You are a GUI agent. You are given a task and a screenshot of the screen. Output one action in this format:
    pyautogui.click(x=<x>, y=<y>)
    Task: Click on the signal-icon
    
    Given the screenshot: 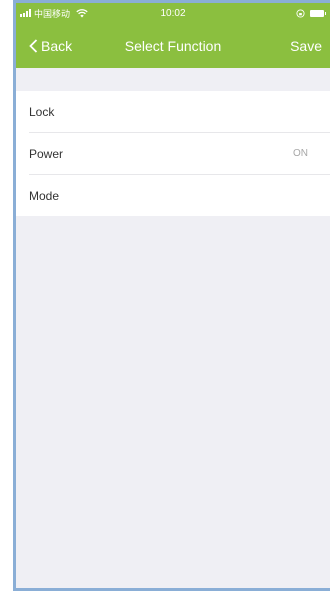 What is the action you would take?
    pyautogui.click(x=25, y=13)
    